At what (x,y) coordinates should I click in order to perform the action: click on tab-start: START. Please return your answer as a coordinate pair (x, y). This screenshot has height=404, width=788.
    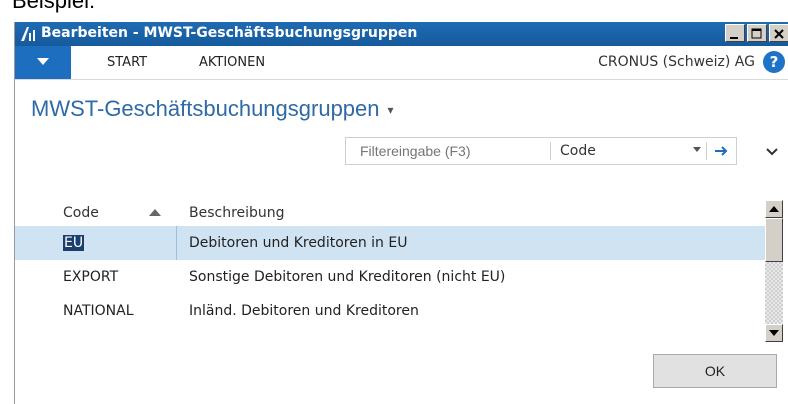
    Looking at the image, I should click on (127, 62).